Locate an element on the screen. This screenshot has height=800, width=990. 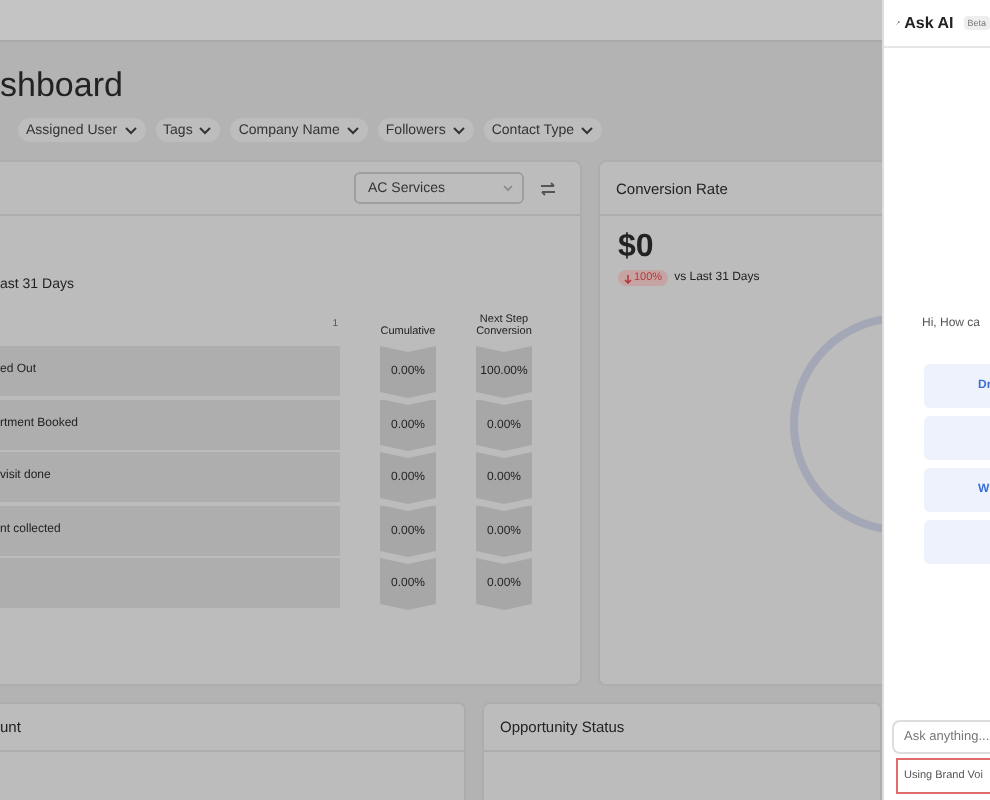
arrow-icon is located at coordinates (628, 278).